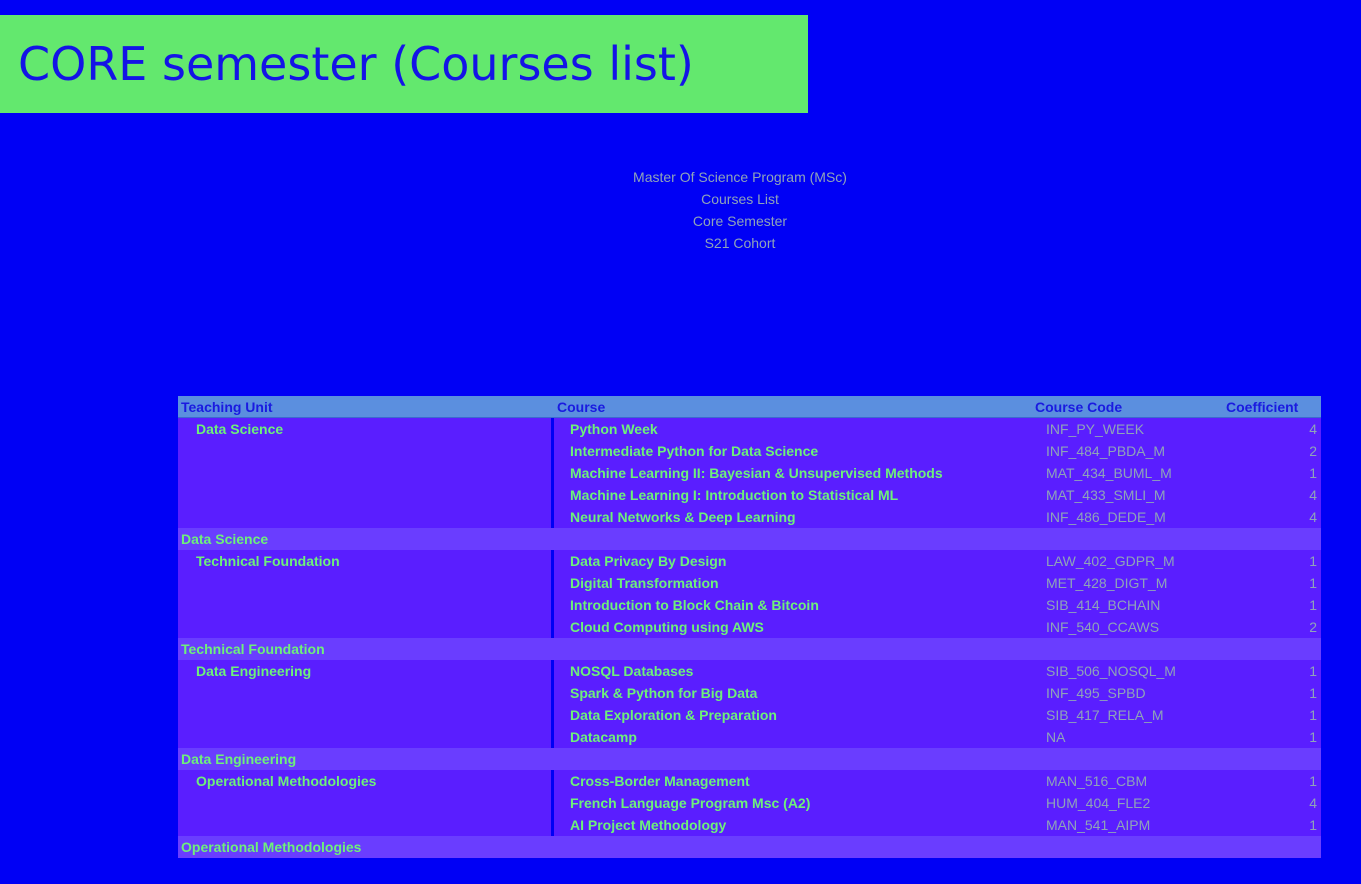 This screenshot has width=1361, height=884. Describe the element at coordinates (1119, 627) in the screenshot. I see `course-code-cell: INF_540_CCAWS` at that location.